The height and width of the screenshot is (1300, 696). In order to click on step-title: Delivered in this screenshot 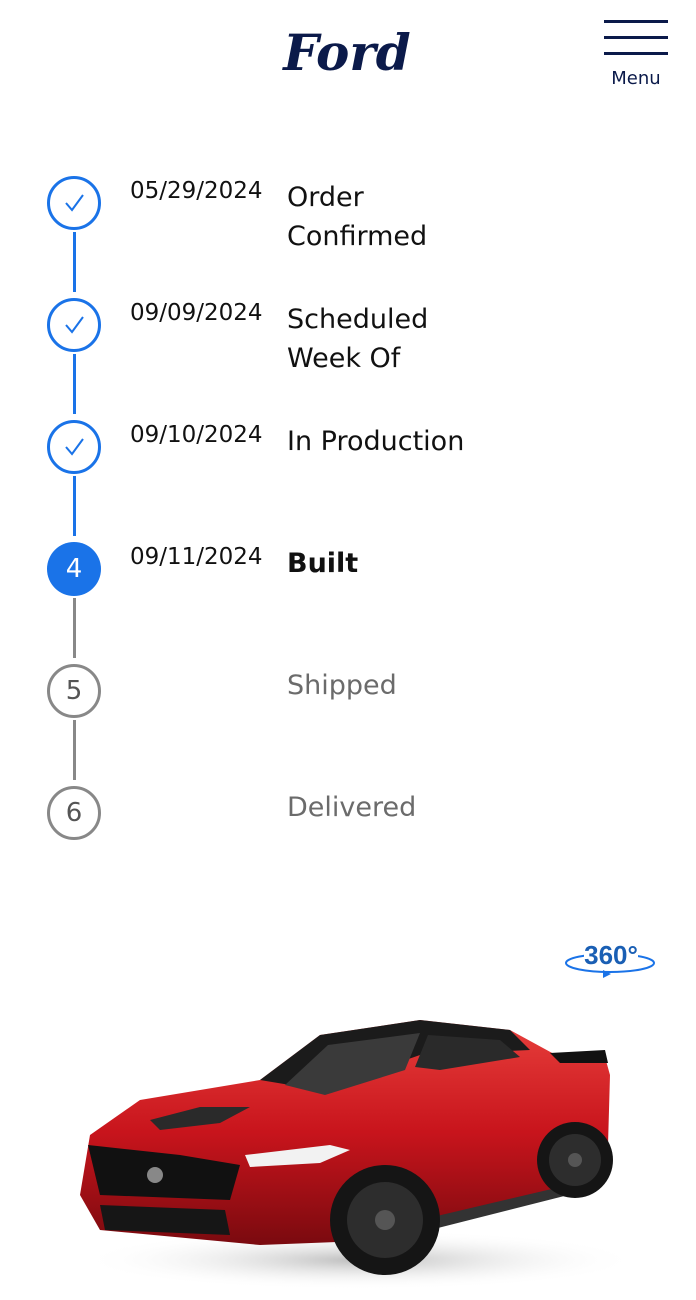, I will do `click(352, 807)`.